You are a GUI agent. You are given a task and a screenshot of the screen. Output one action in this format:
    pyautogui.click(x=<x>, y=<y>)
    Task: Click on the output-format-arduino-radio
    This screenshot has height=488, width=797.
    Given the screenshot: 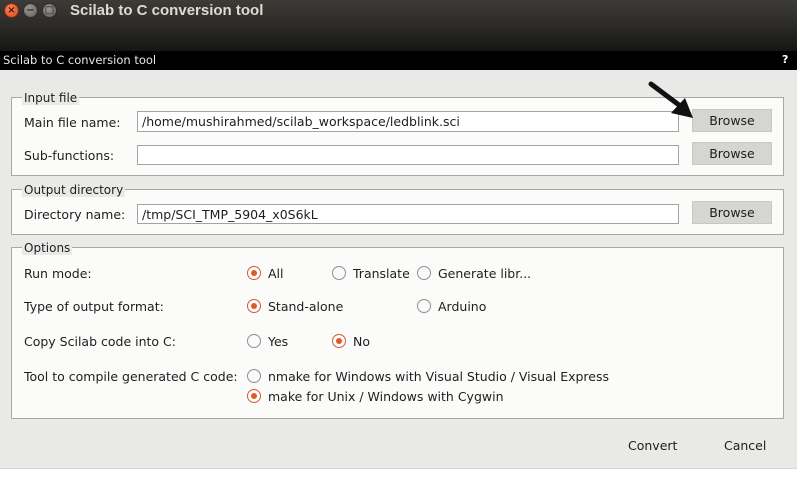 What is the action you would take?
    pyautogui.click(x=424, y=306)
    